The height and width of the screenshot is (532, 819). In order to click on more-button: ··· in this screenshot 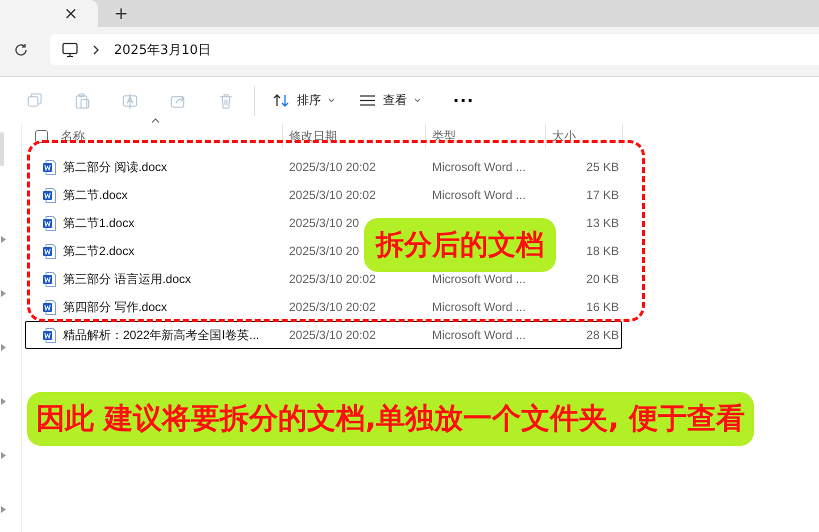, I will do `click(463, 100)`.